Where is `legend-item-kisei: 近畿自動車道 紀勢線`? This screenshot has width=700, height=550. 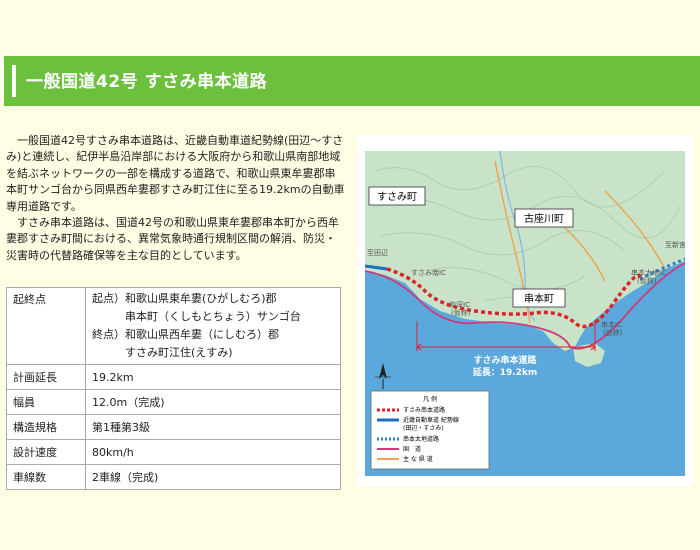 legend-item-kisei: 近畿自動車道 紀勢線 is located at coordinates (431, 420).